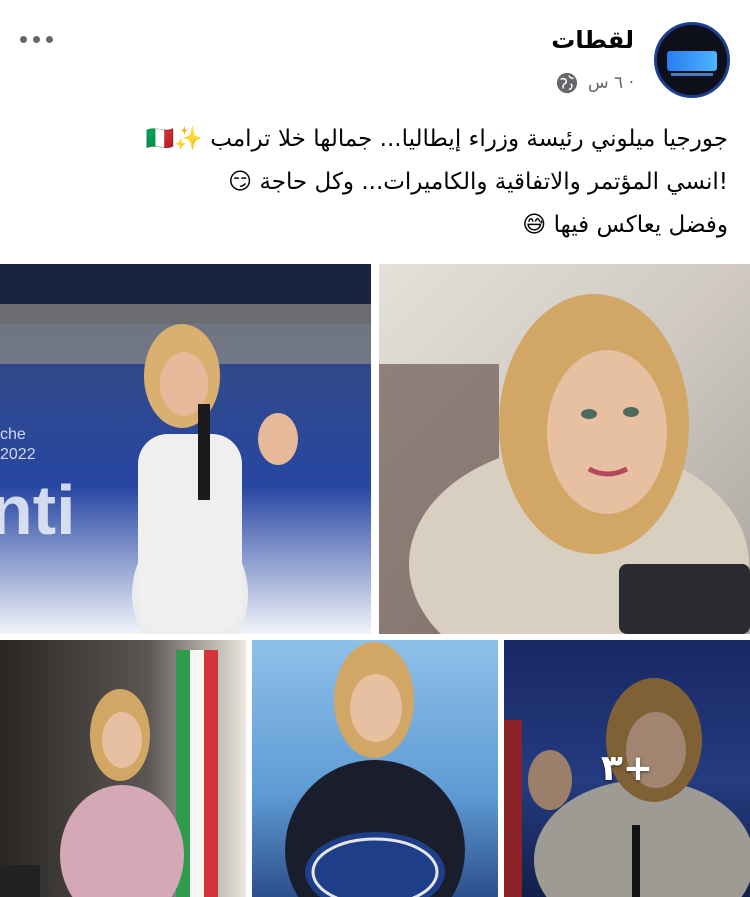  Describe the element at coordinates (566, 83) in the screenshot. I see `globe-icon` at that location.